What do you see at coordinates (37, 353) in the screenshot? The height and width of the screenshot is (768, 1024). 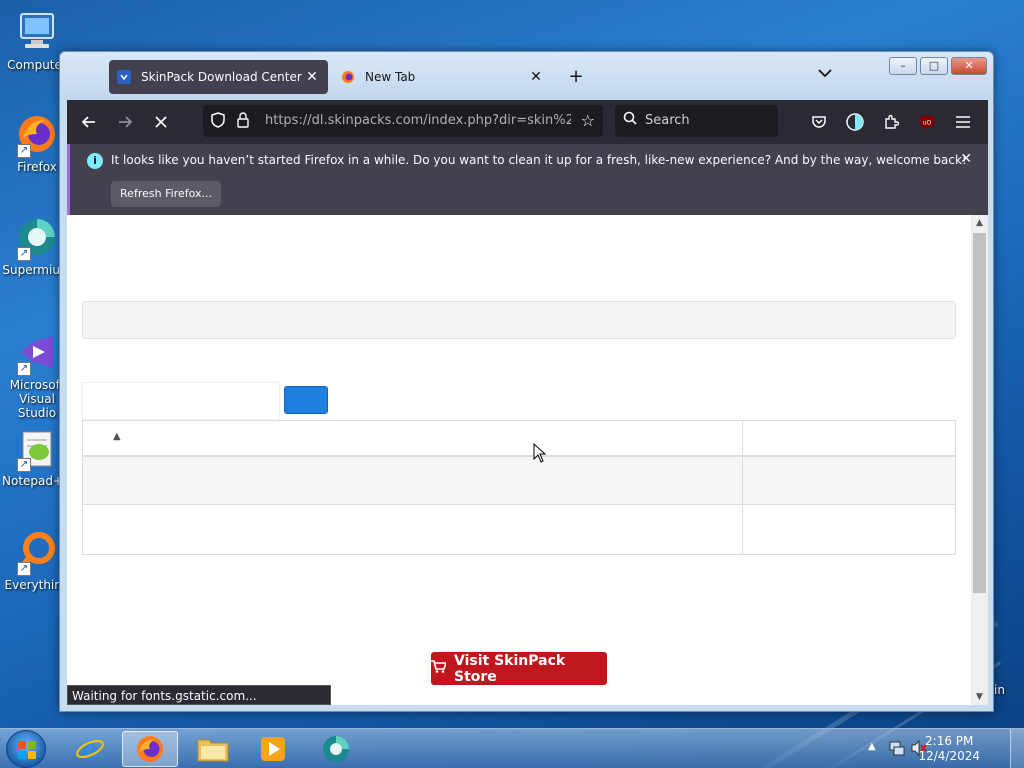 I see `visual-studio-icon: ↗` at bounding box center [37, 353].